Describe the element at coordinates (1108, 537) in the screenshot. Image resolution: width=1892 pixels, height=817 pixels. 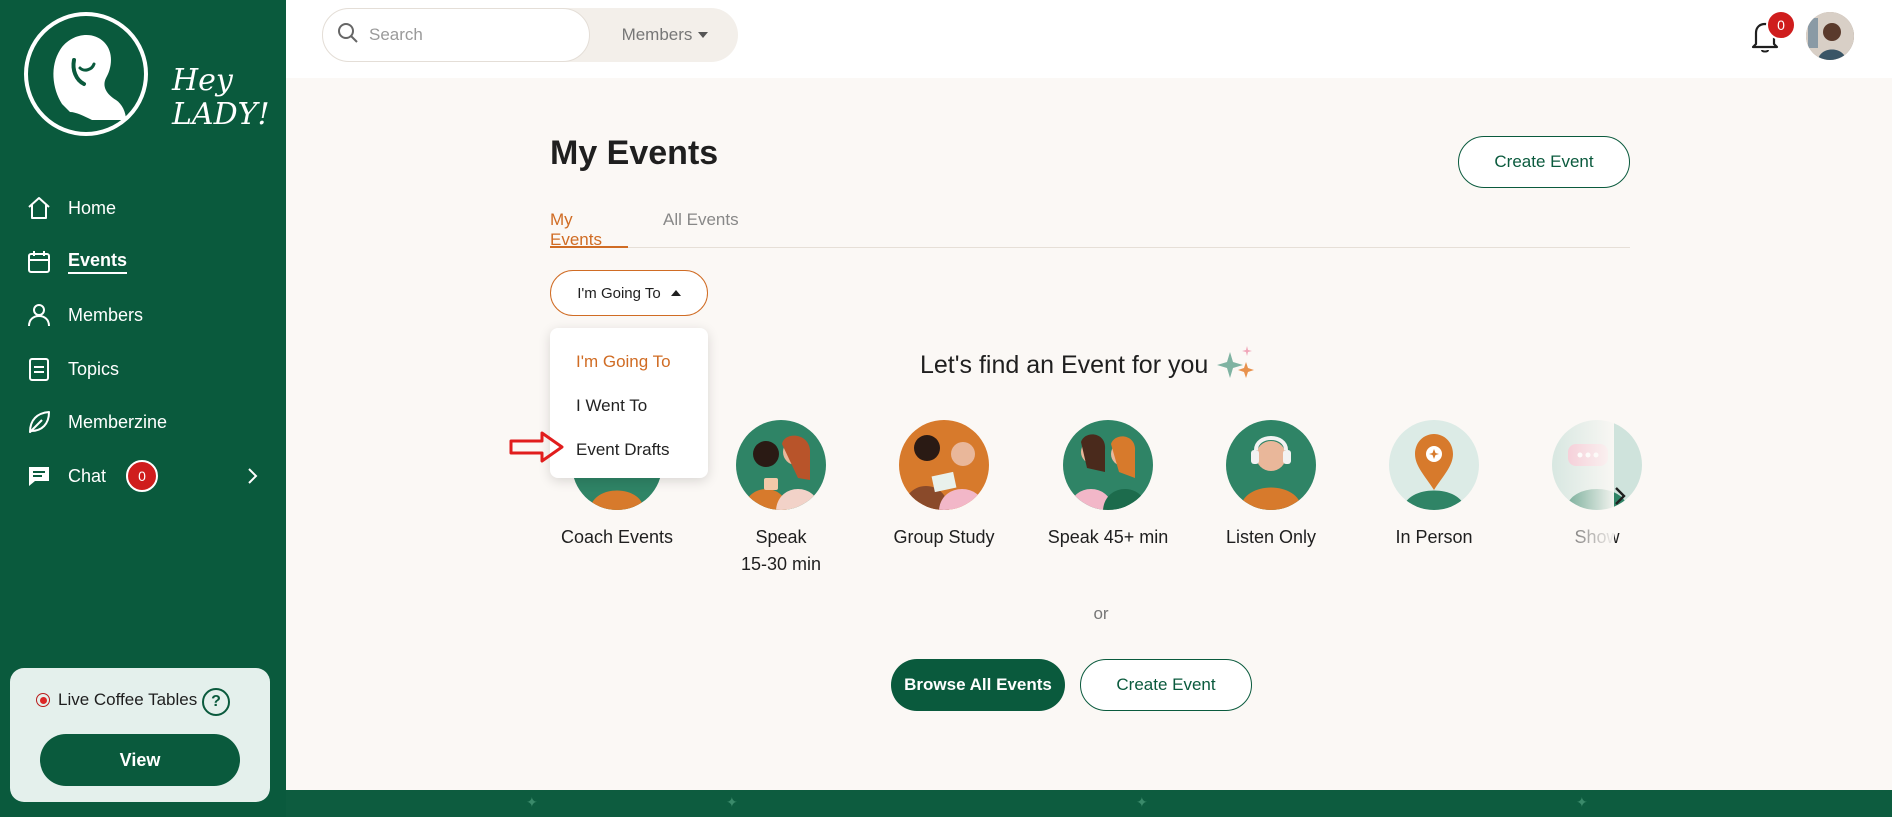
I see `category-label: Speak 45+ min` at that location.